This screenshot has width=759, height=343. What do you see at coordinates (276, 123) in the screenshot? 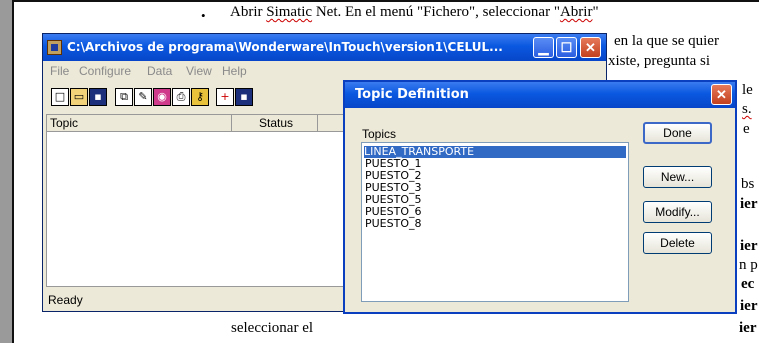
I see `column-status: Status` at bounding box center [276, 123].